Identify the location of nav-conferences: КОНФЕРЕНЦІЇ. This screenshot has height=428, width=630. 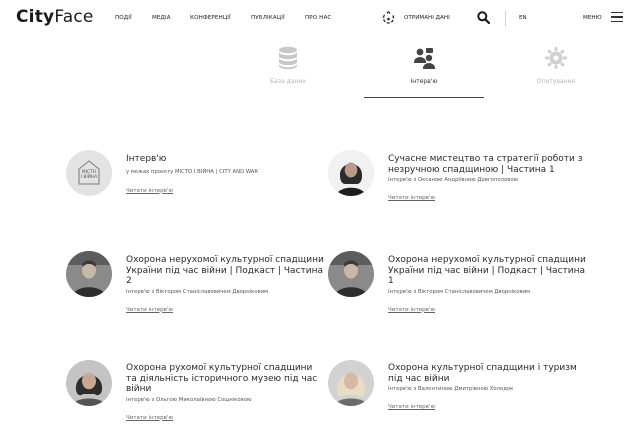
(210, 18).